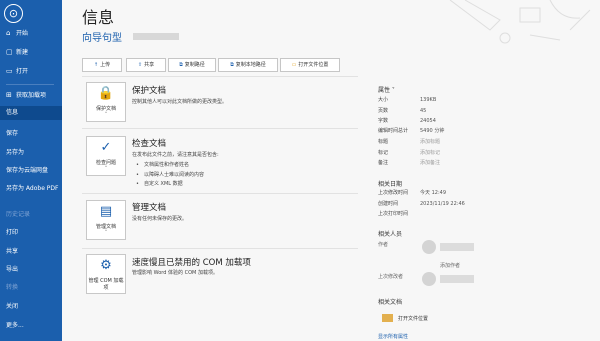 The width and height of the screenshot is (600, 341). Describe the element at coordinates (9, 71) in the screenshot. I see `folder-open-icon: ▭` at that location.